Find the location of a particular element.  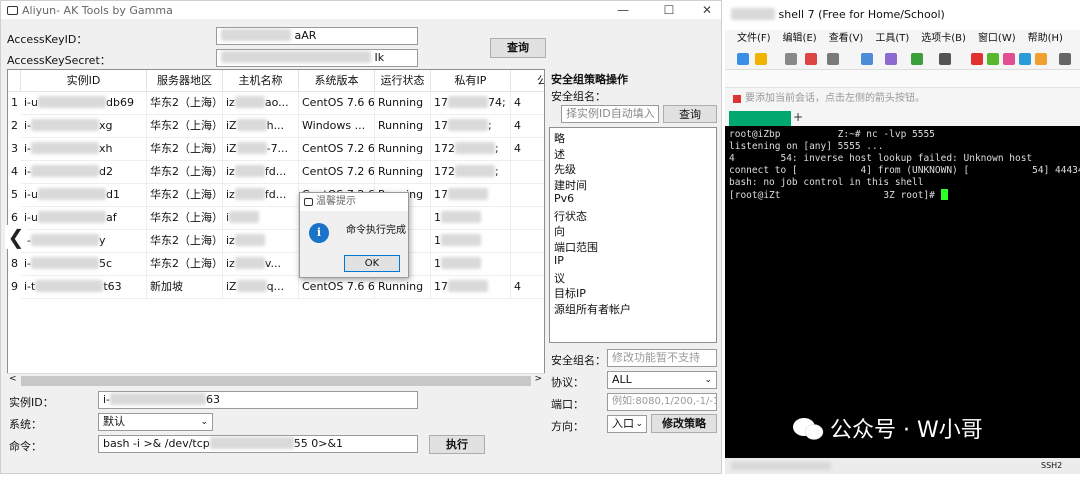

port-input: 例如:8080,1/200,-1/-1 is located at coordinates (662, 402).